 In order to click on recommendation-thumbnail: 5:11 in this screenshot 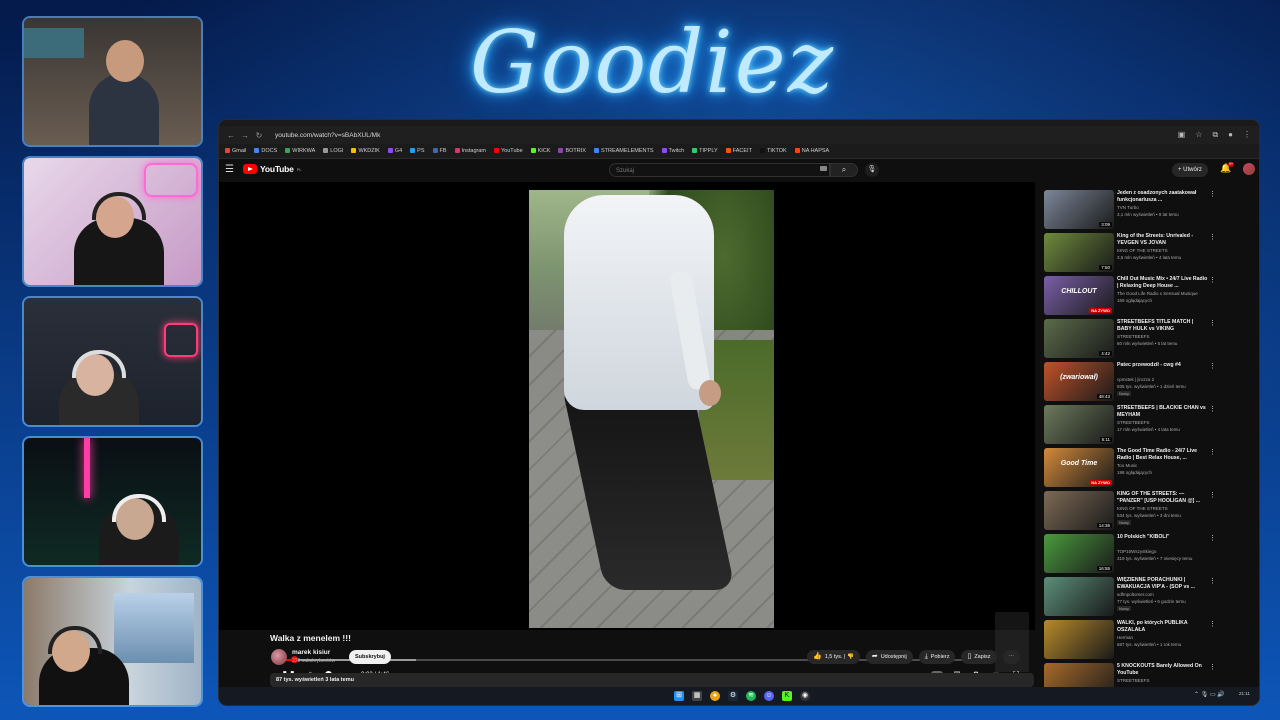, I will do `click(1079, 424)`.